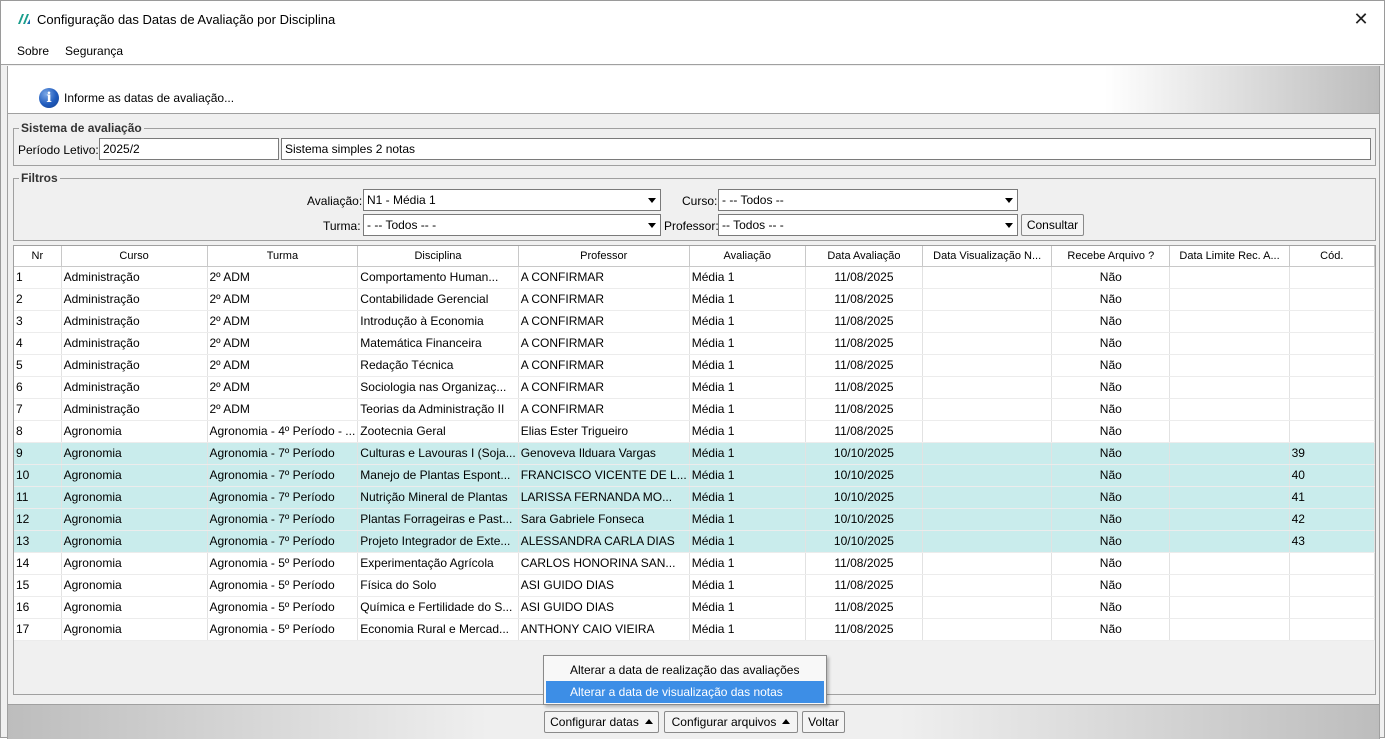 The width and height of the screenshot is (1385, 739). What do you see at coordinates (94, 51) in the screenshot?
I see `menu-seguranca: Segurança` at bounding box center [94, 51].